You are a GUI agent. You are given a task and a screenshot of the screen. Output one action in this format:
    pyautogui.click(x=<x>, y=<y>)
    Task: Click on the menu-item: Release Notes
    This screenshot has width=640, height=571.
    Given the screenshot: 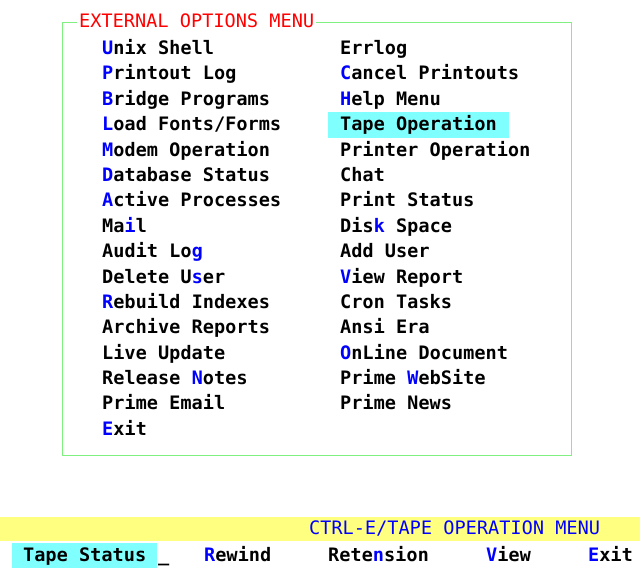 What is the action you would take?
    pyautogui.click(x=175, y=379)
    